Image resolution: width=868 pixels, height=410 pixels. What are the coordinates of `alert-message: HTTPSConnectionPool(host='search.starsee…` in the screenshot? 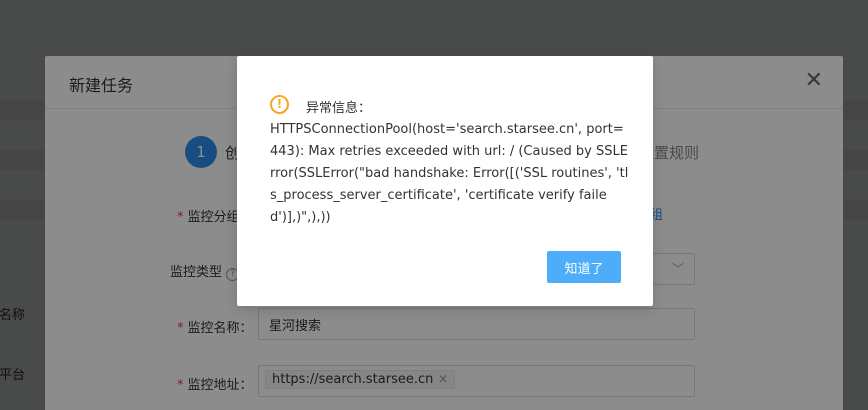 It's located at (449, 173).